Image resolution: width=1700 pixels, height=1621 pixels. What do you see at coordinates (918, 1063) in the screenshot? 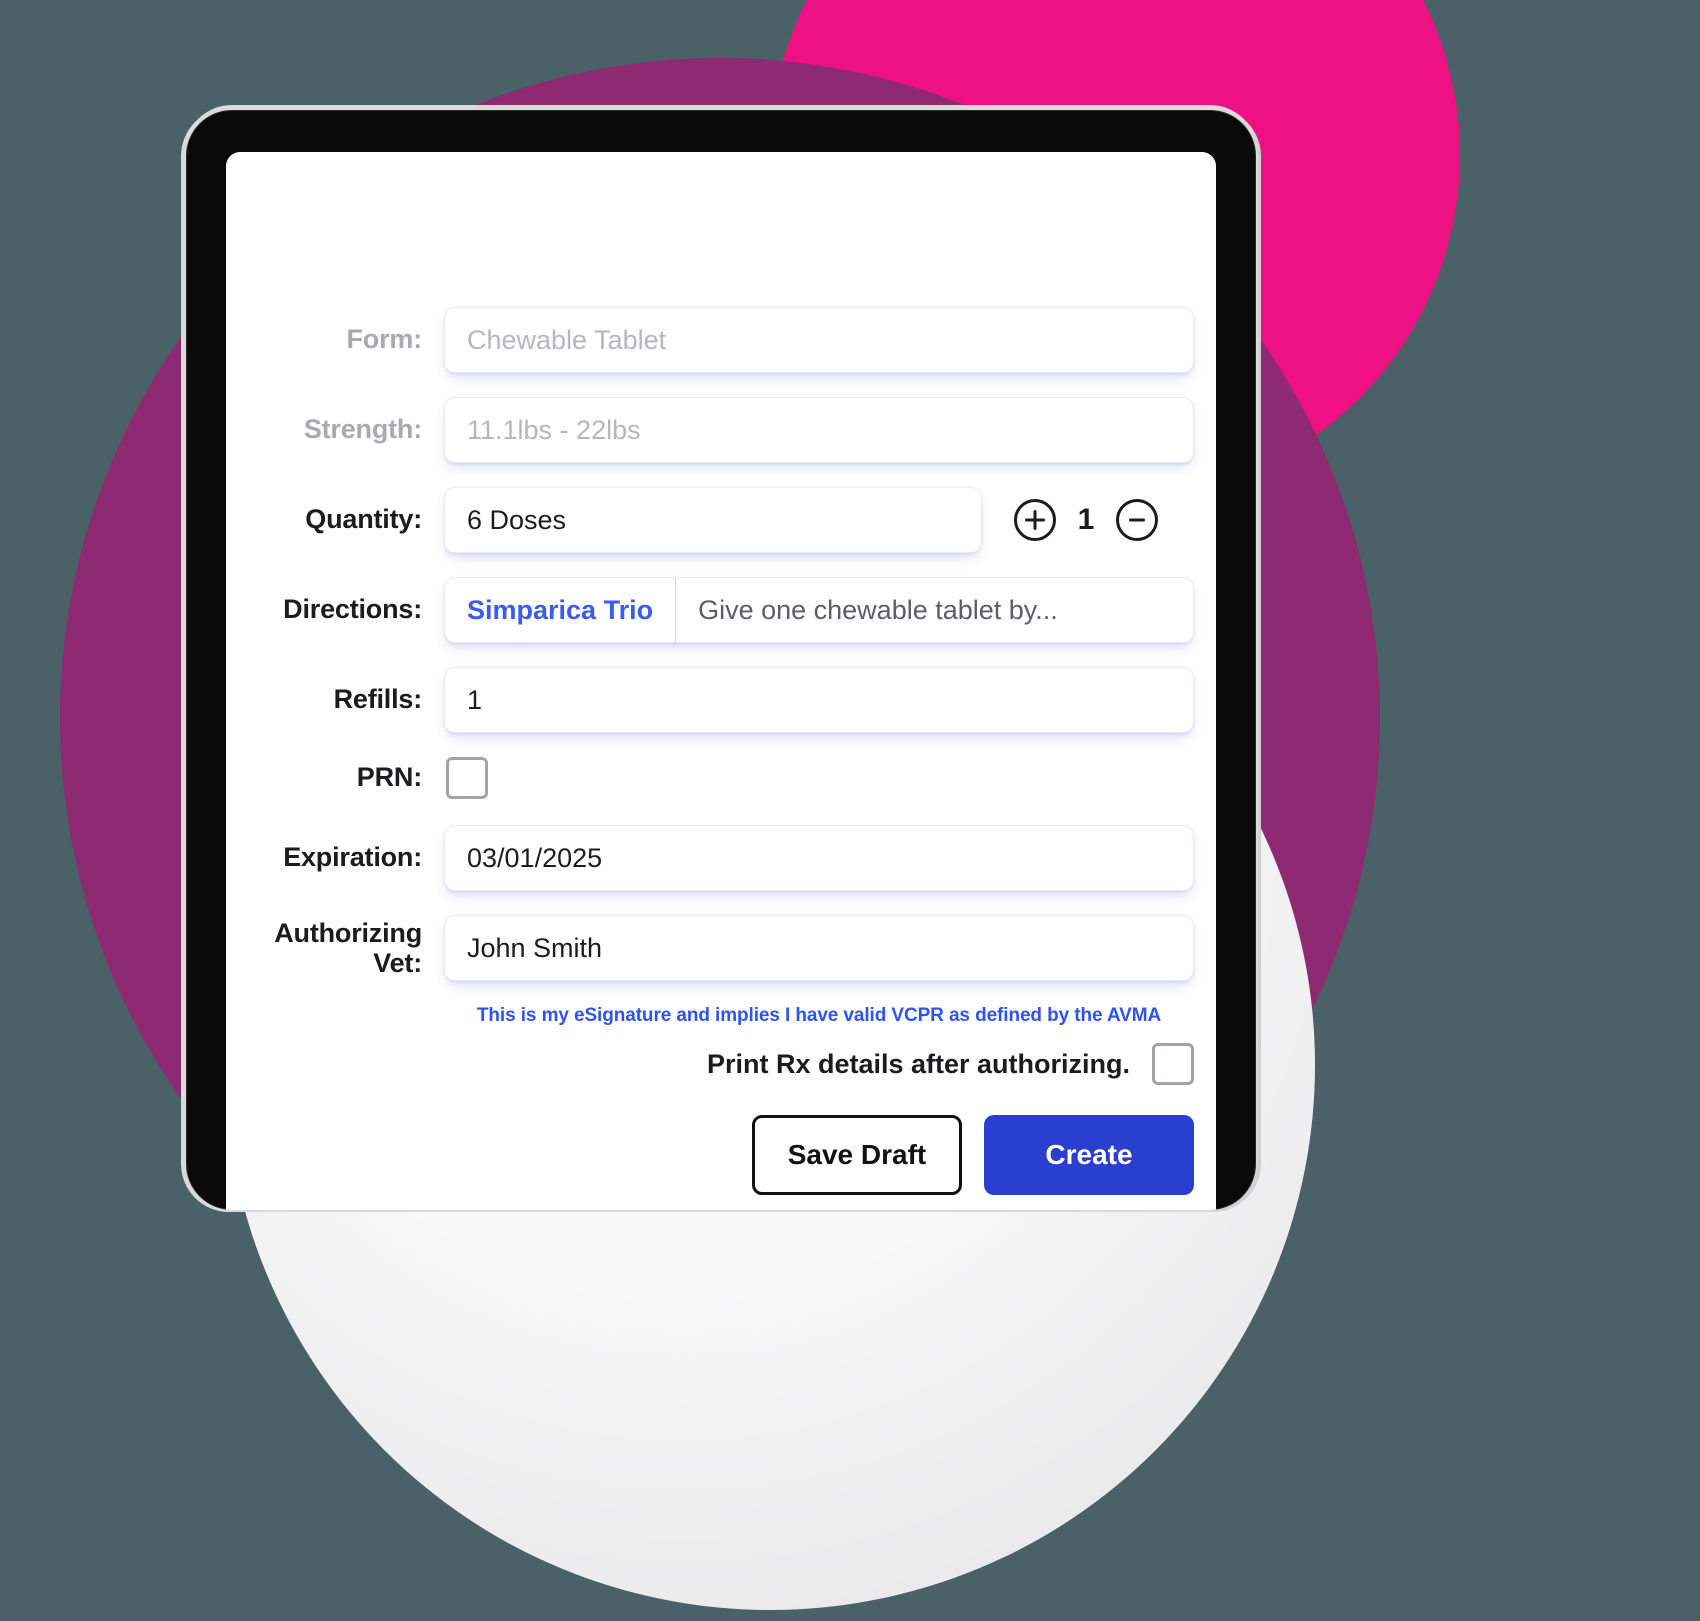
I see `print-option-label: Print Rx details after authorizing.` at bounding box center [918, 1063].